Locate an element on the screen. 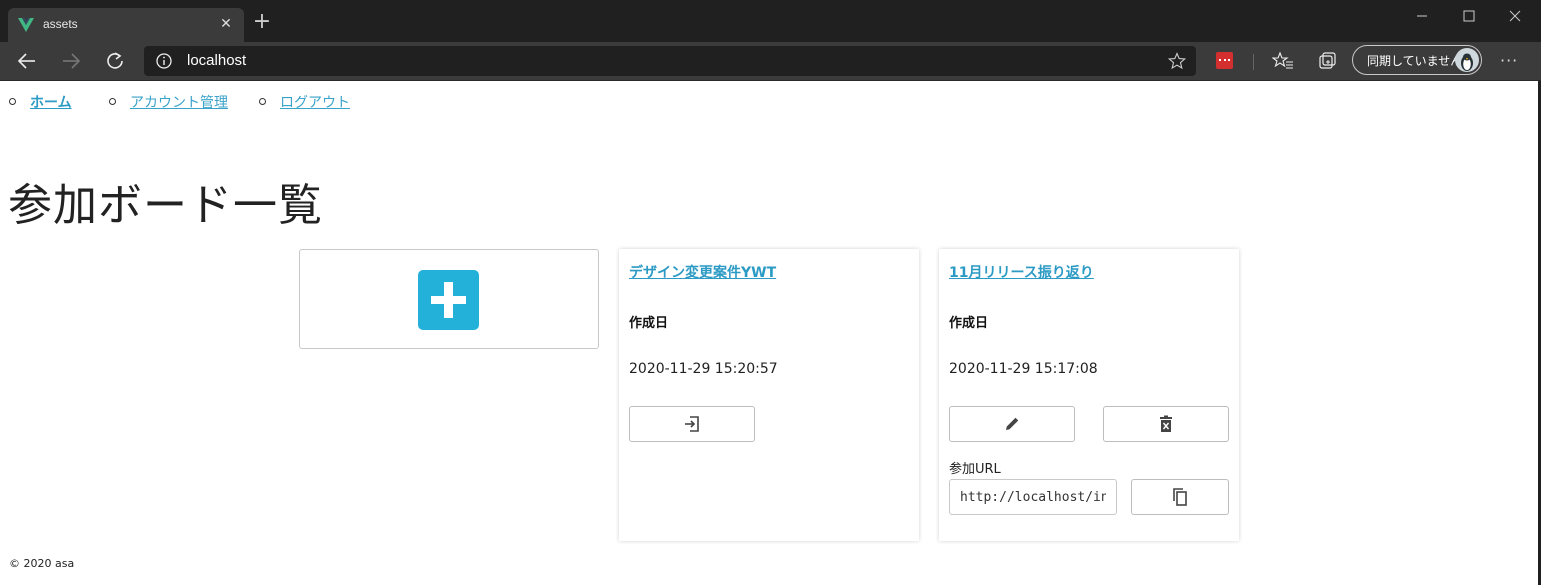  extension-icon is located at coordinates (1224, 60).